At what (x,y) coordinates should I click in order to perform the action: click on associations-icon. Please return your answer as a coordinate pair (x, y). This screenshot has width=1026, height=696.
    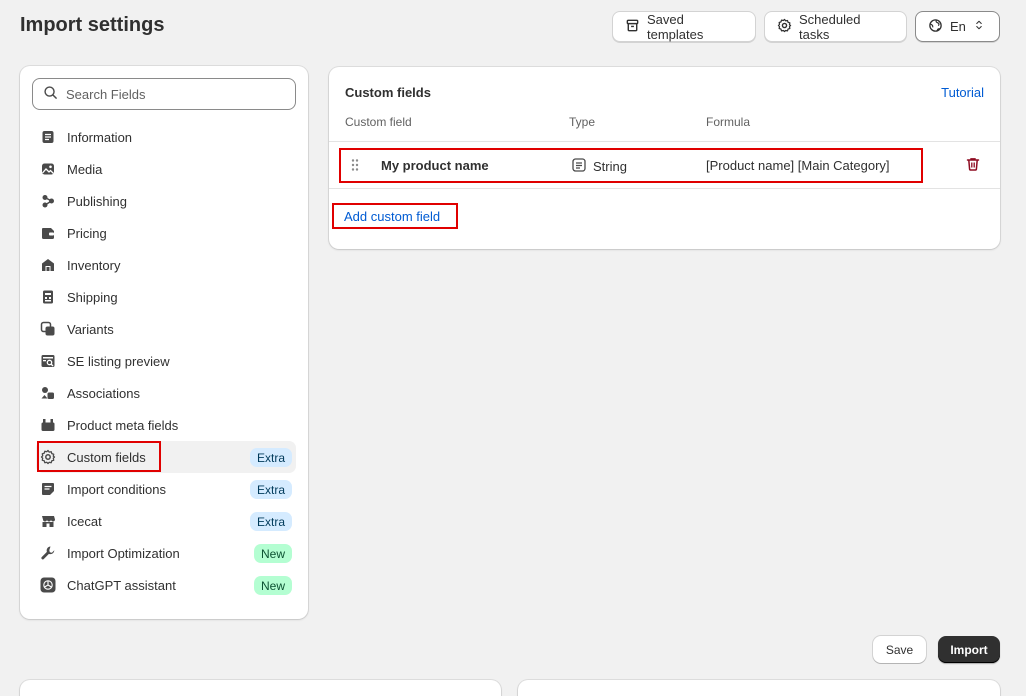
    Looking at the image, I should click on (48, 393).